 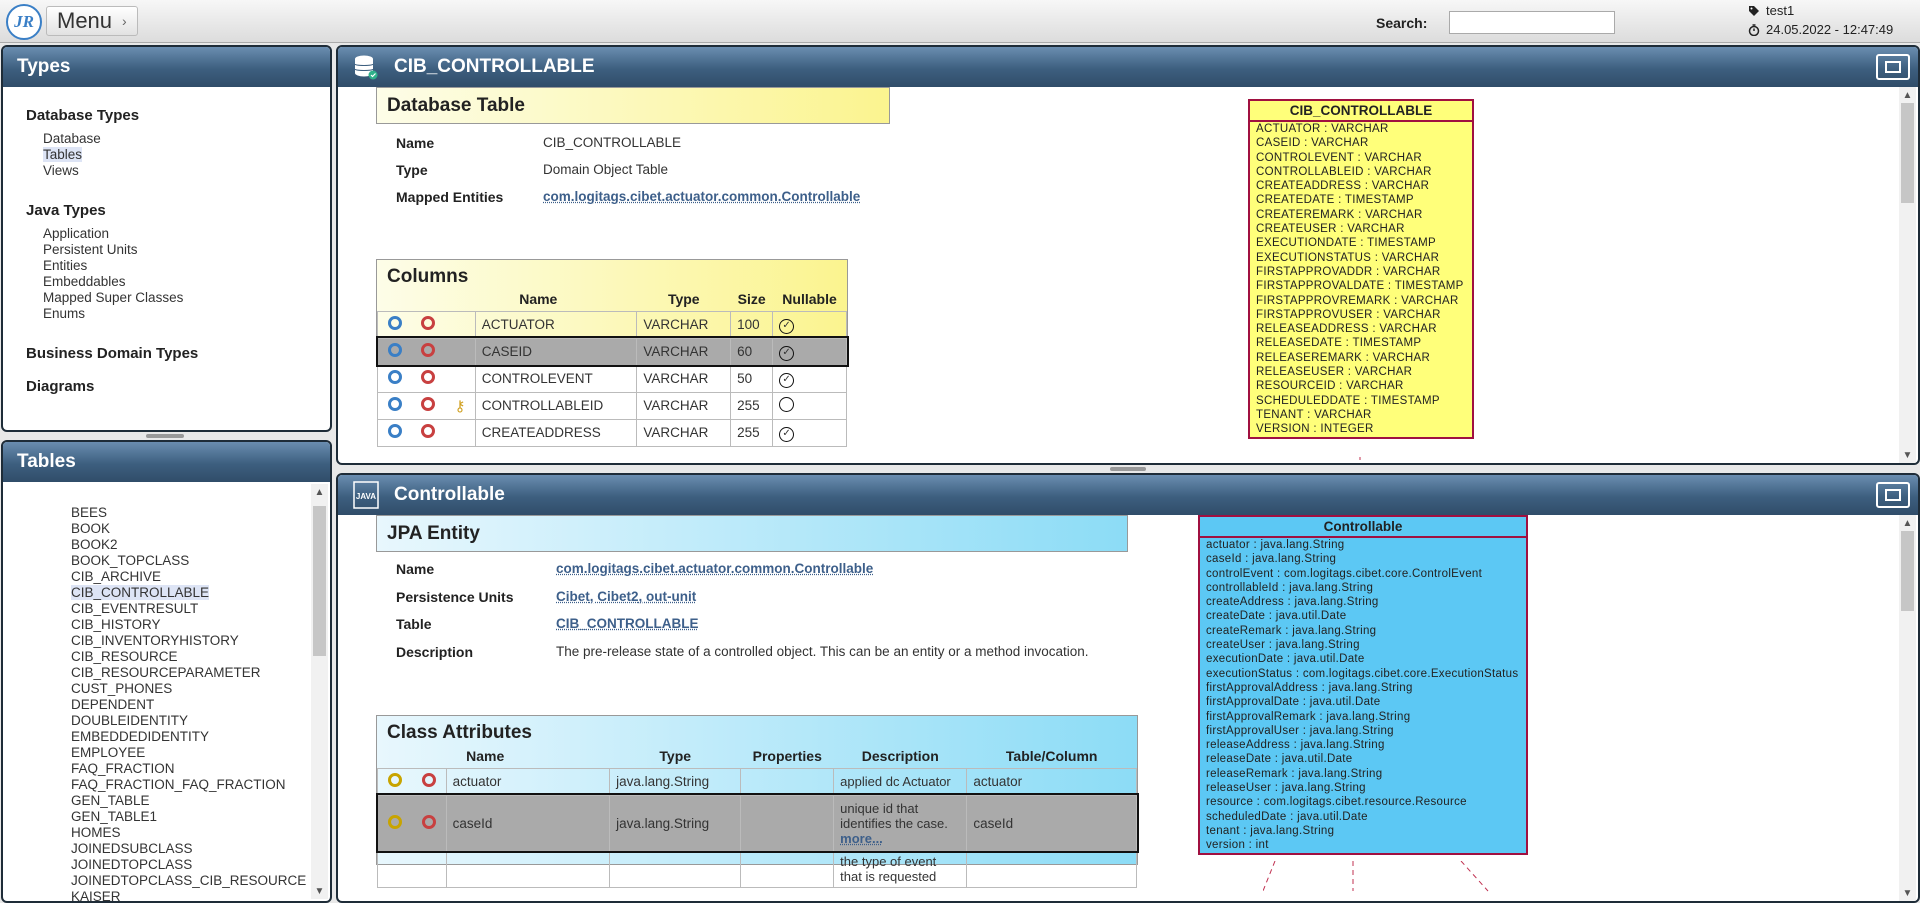 I want to click on table-list-item: JOINEDTOPCLASS, so click(x=131, y=864).